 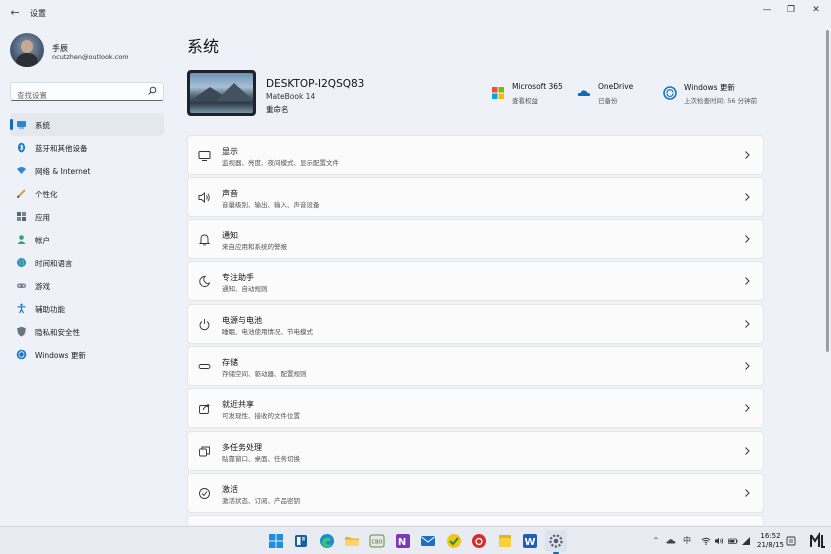 I want to click on profile-email: ncutzhen@outlook.com, so click(x=90, y=57).